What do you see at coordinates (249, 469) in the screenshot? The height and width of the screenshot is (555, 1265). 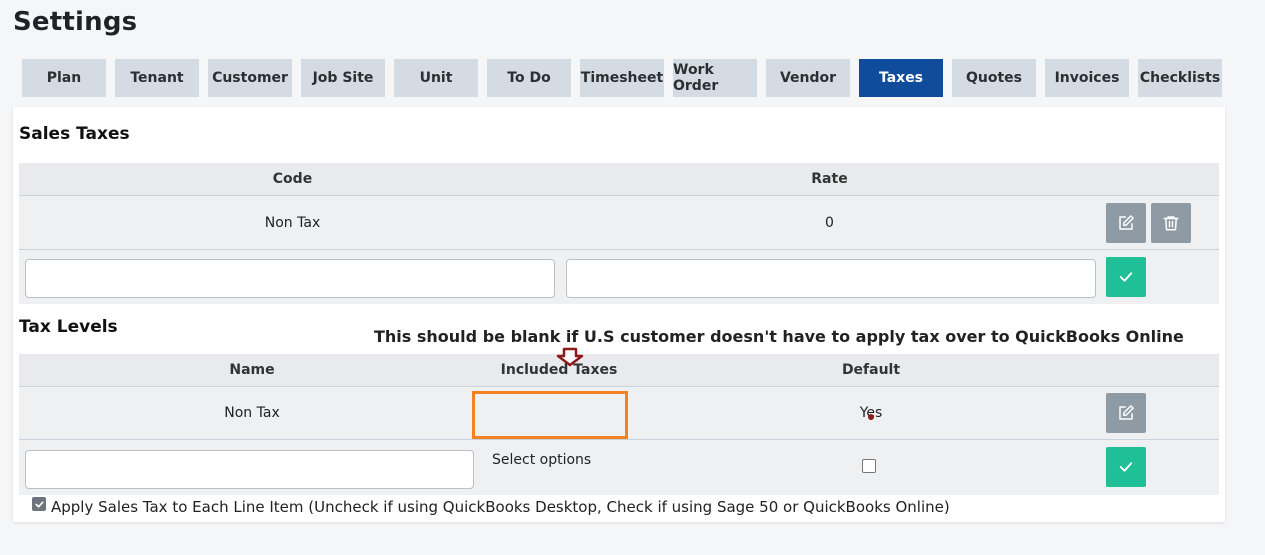 I see `new-tax-level-name-input` at bounding box center [249, 469].